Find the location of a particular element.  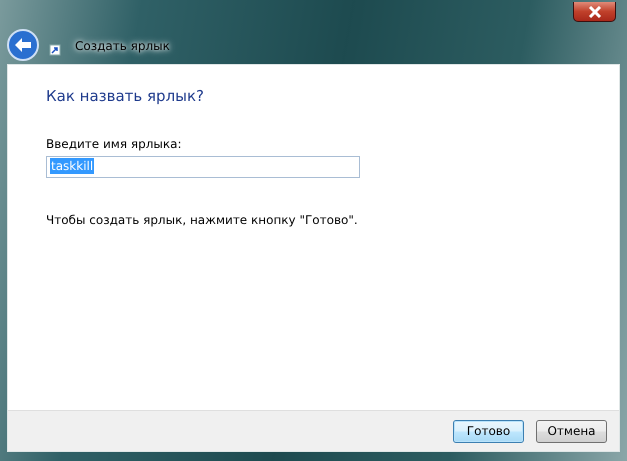

page-heading: Как назвать ярлык? is located at coordinates (126, 96).